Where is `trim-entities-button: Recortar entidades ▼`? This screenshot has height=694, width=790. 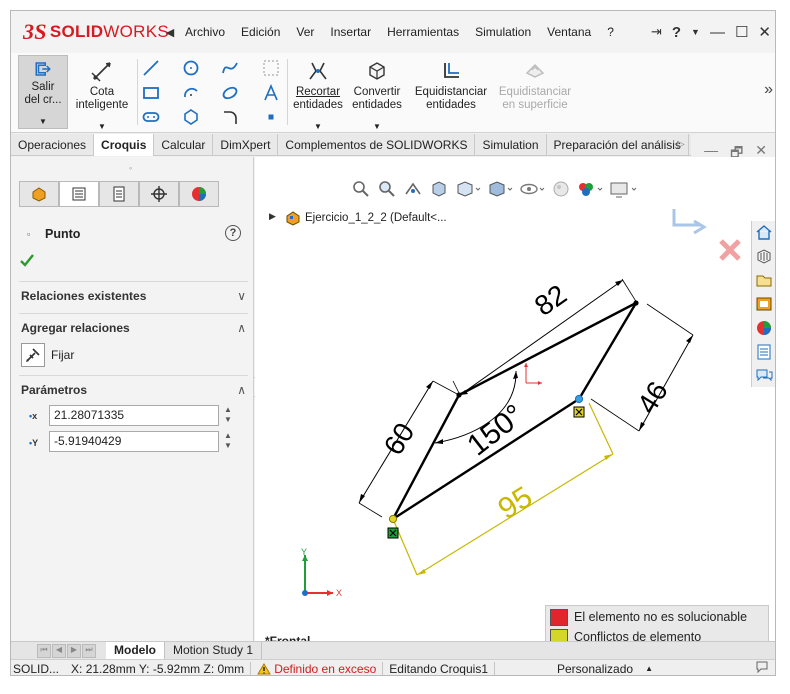 trim-entities-button: Recortar entidades ▼ is located at coordinates (318, 94).